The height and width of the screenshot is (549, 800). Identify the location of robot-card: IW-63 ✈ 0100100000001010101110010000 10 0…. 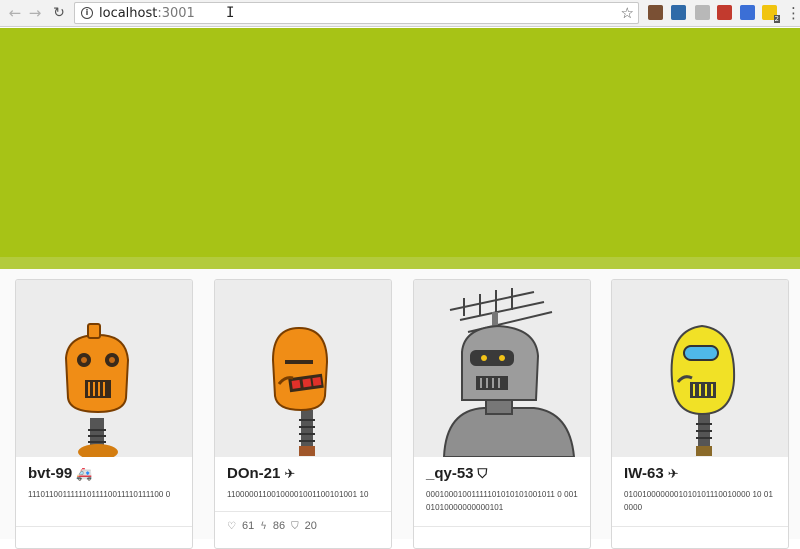
(700, 414).